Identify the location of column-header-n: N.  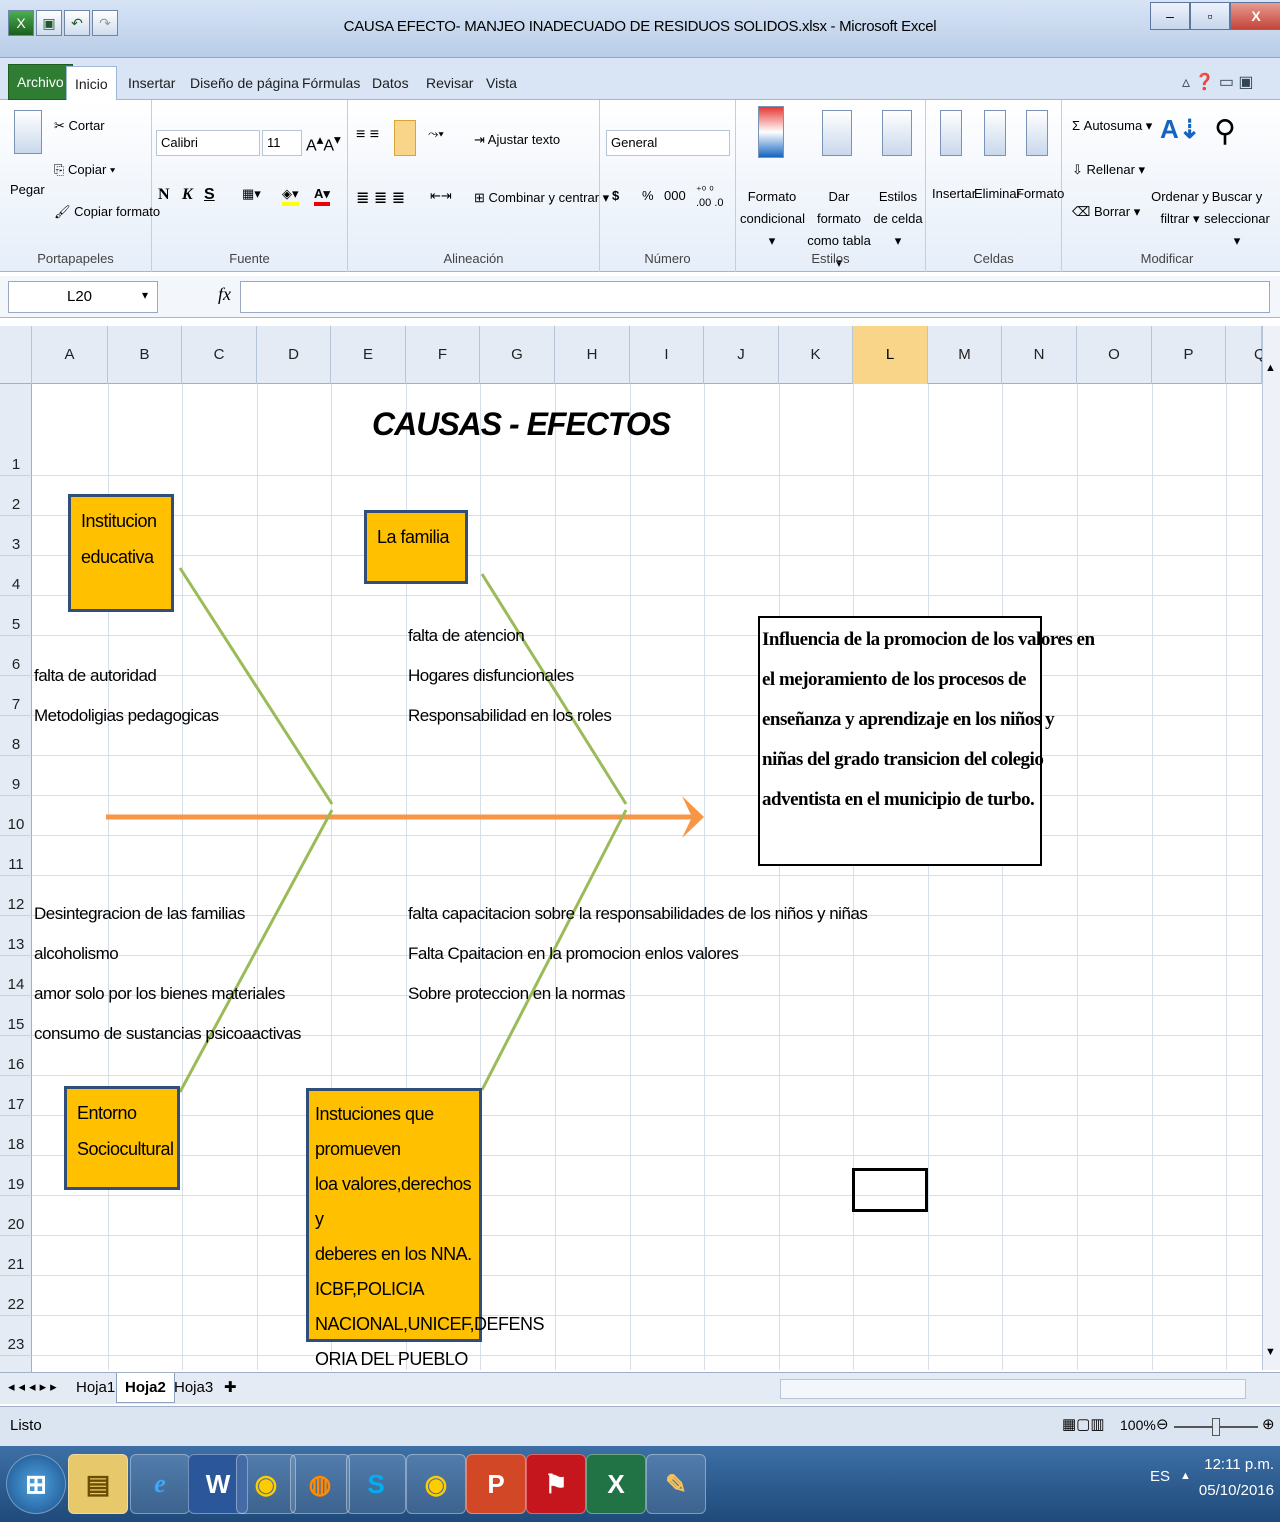
(1039, 355).